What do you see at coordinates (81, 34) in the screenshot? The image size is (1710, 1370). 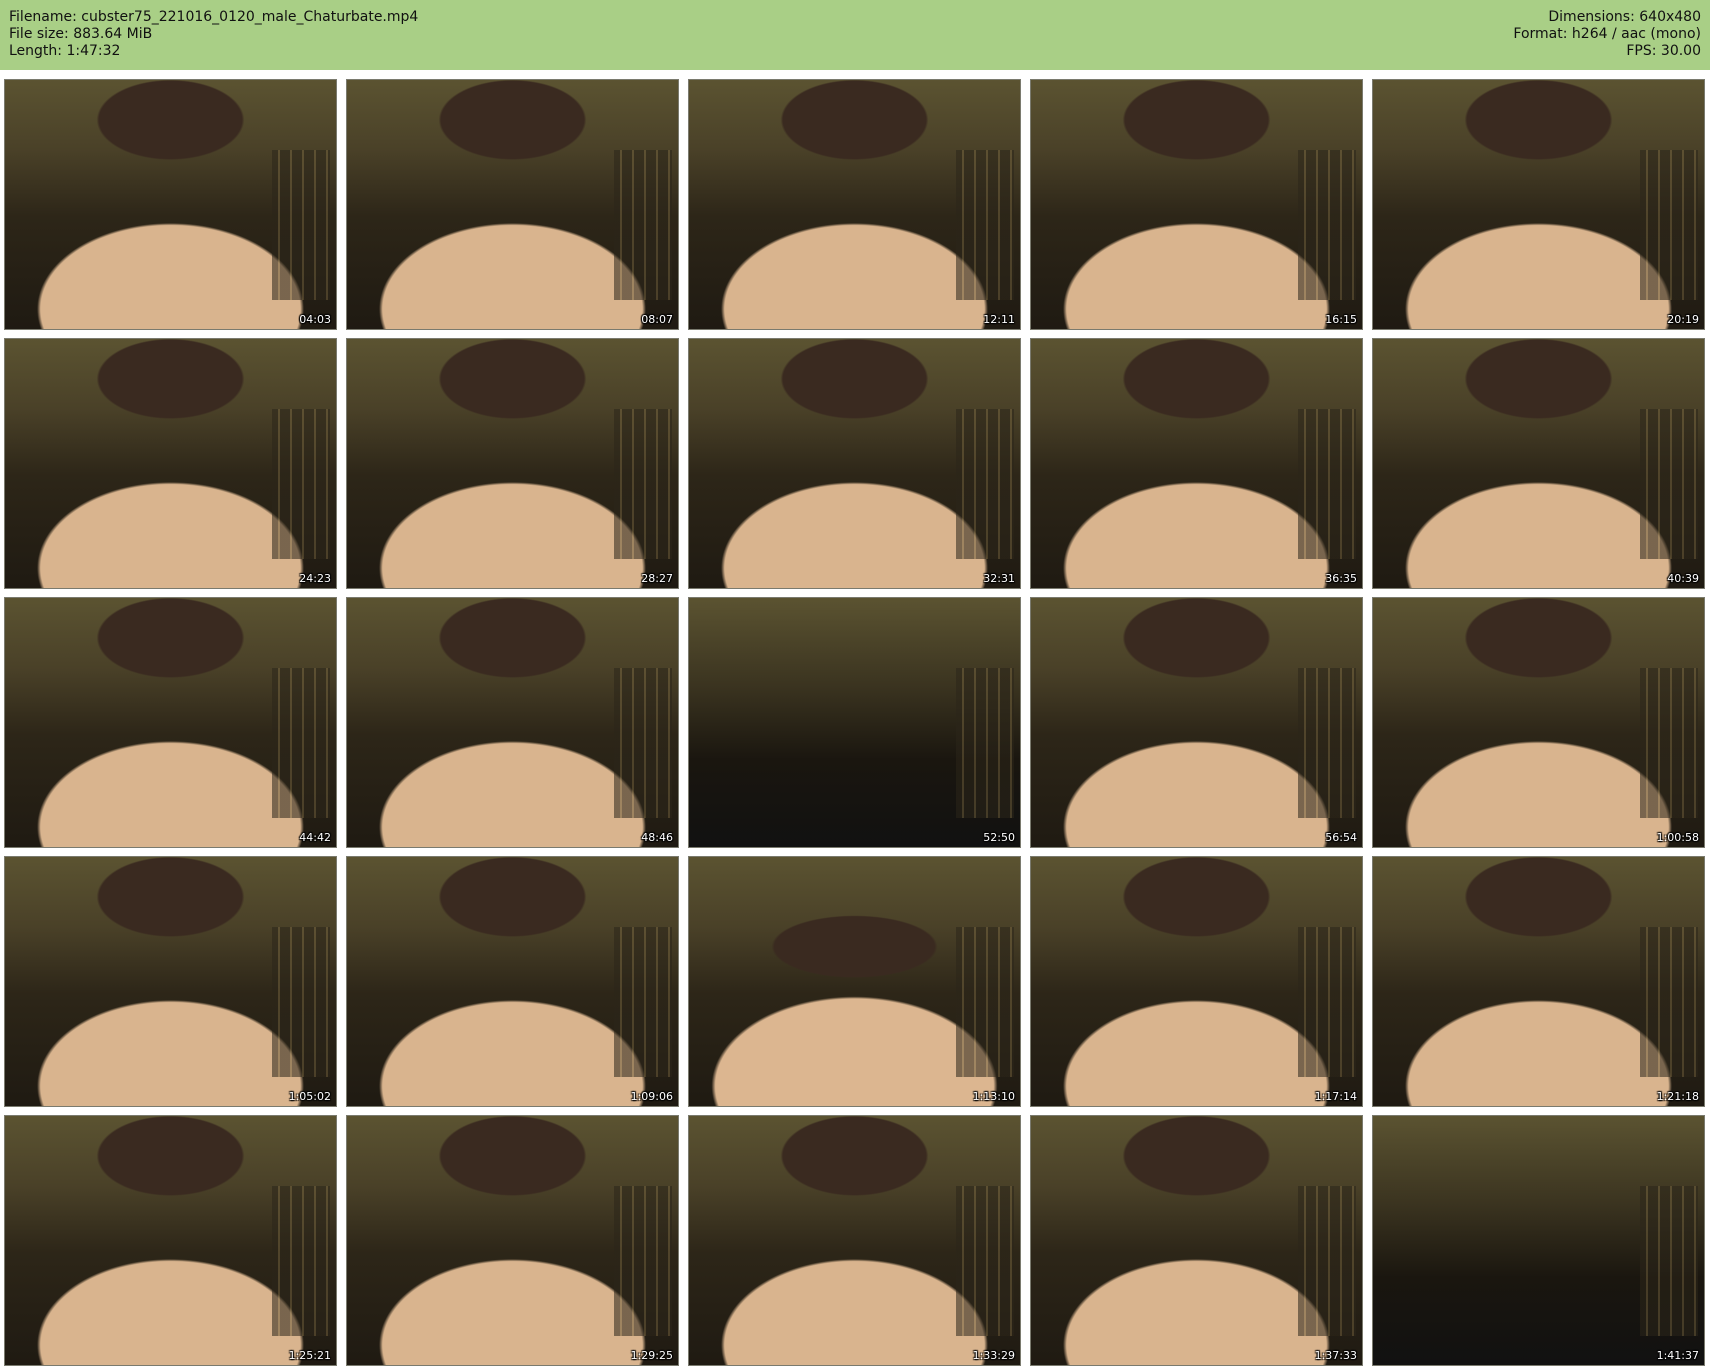 I see `file-size-text: File size: 883.64 MiB` at bounding box center [81, 34].